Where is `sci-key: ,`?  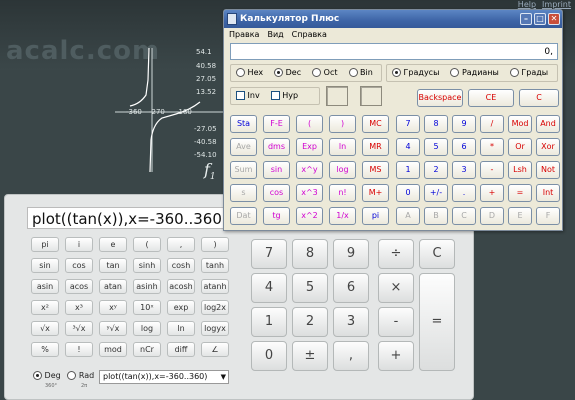 sci-key: , is located at coordinates (181, 244).